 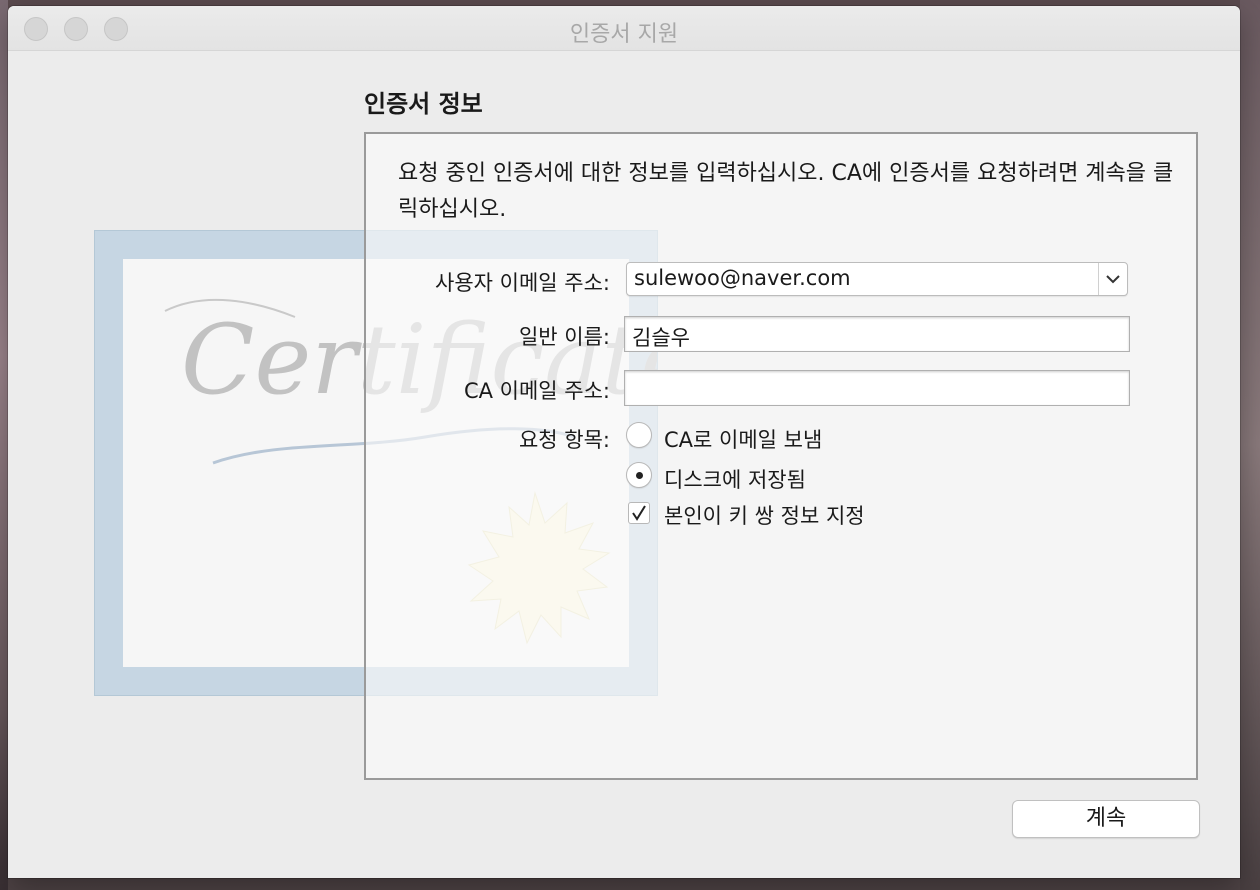 I want to click on checkmark-icon, so click(x=639, y=513).